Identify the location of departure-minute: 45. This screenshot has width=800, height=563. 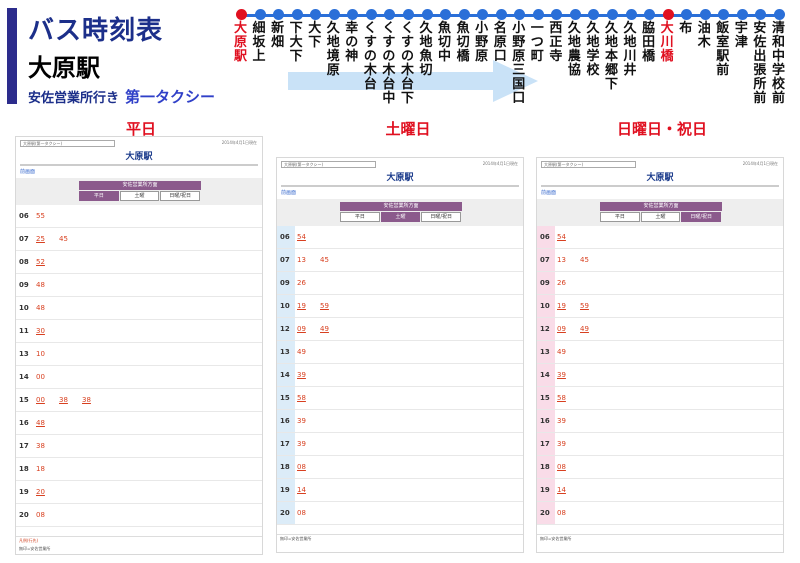
(584, 260).